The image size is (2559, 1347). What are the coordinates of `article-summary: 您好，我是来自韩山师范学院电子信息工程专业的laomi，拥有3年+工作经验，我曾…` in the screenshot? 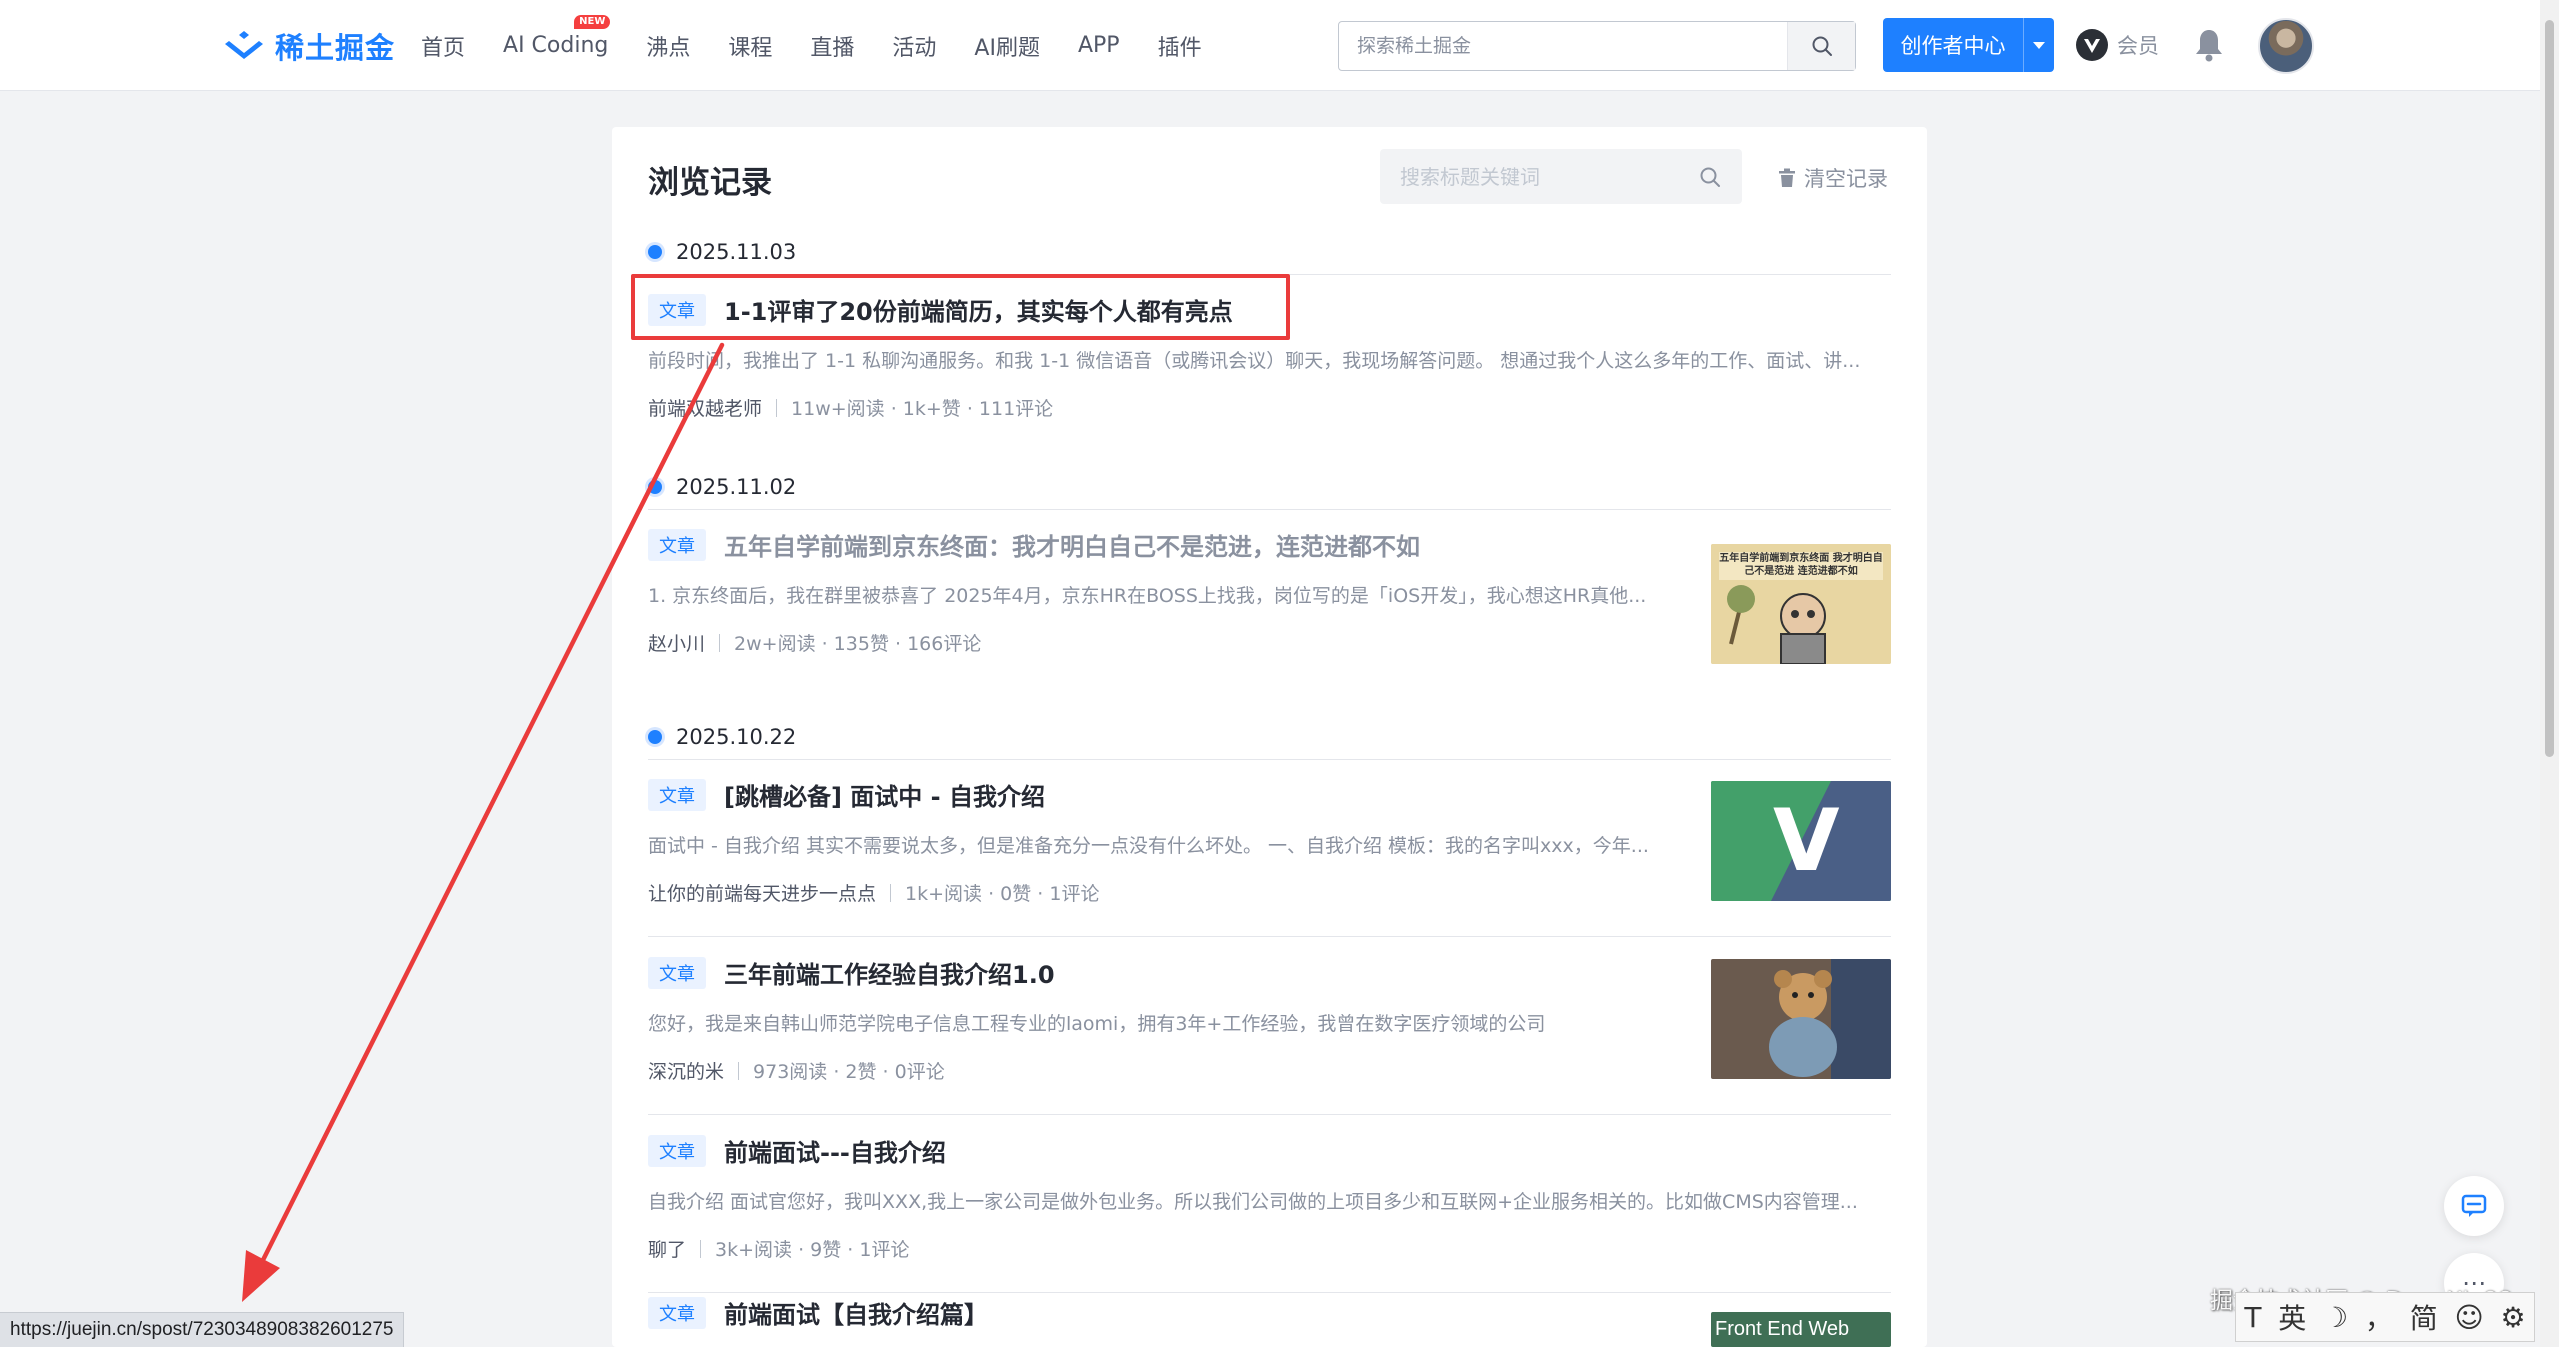 It's located at (1097, 1024).